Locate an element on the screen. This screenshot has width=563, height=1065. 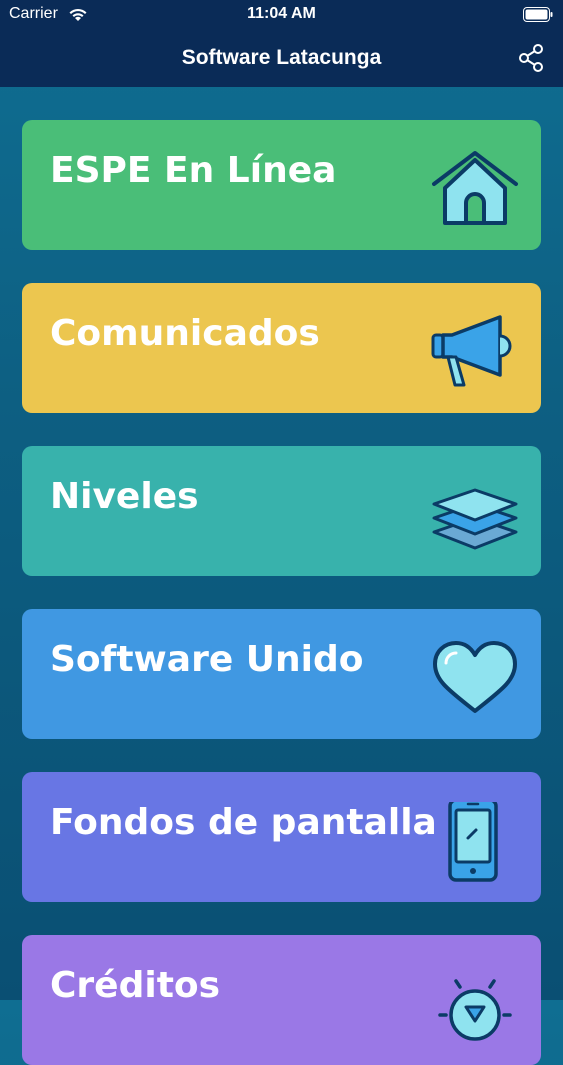
menu-item-creditos: Créditos is located at coordinates (281, 1000).